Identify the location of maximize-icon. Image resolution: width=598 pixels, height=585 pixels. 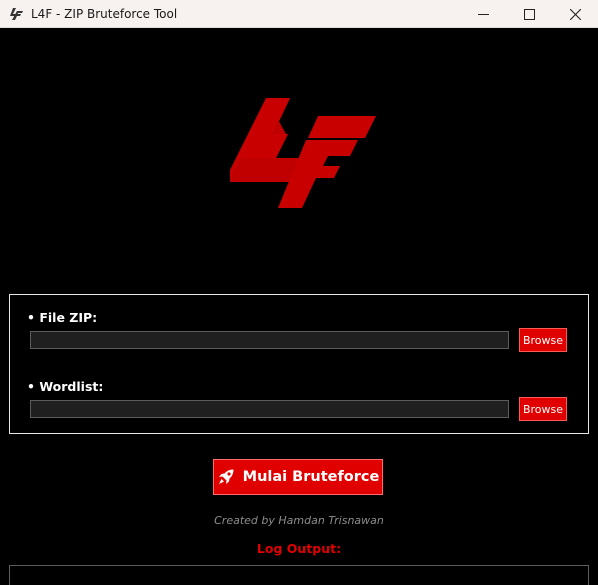
(529, 14).